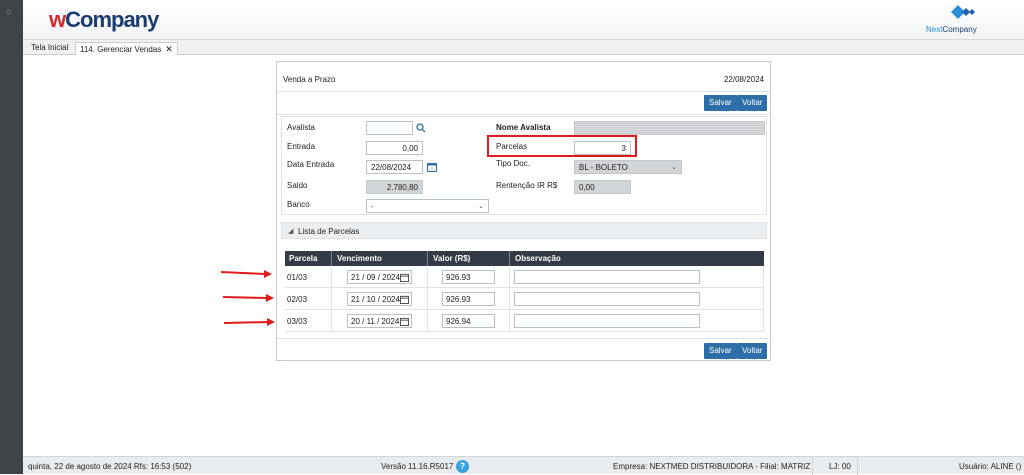 The image size is (1024, 475). Describe the element at coordinates (301, 127) in the screenshot. I see `avalista-label: Avalista` at that location.